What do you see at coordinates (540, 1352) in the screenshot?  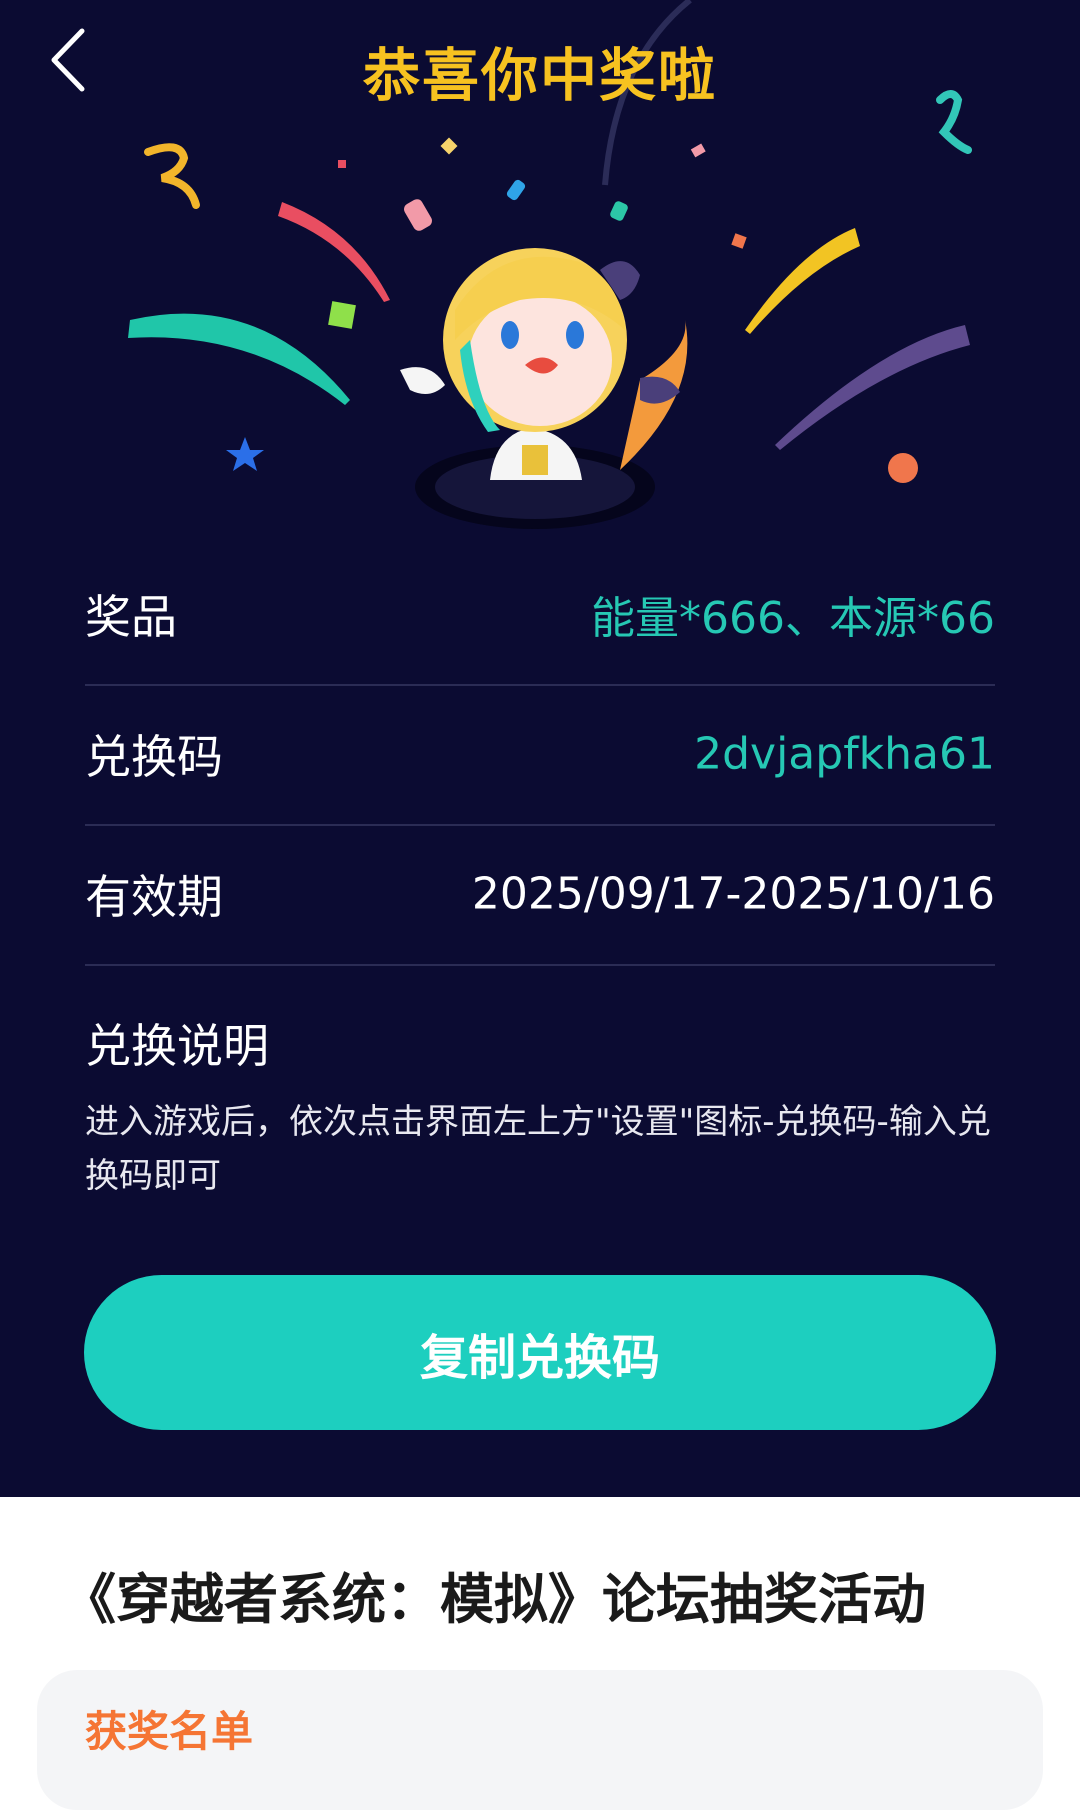 I see `copy-code-button: 复制兑换码` at bounding box center [540, 1352].